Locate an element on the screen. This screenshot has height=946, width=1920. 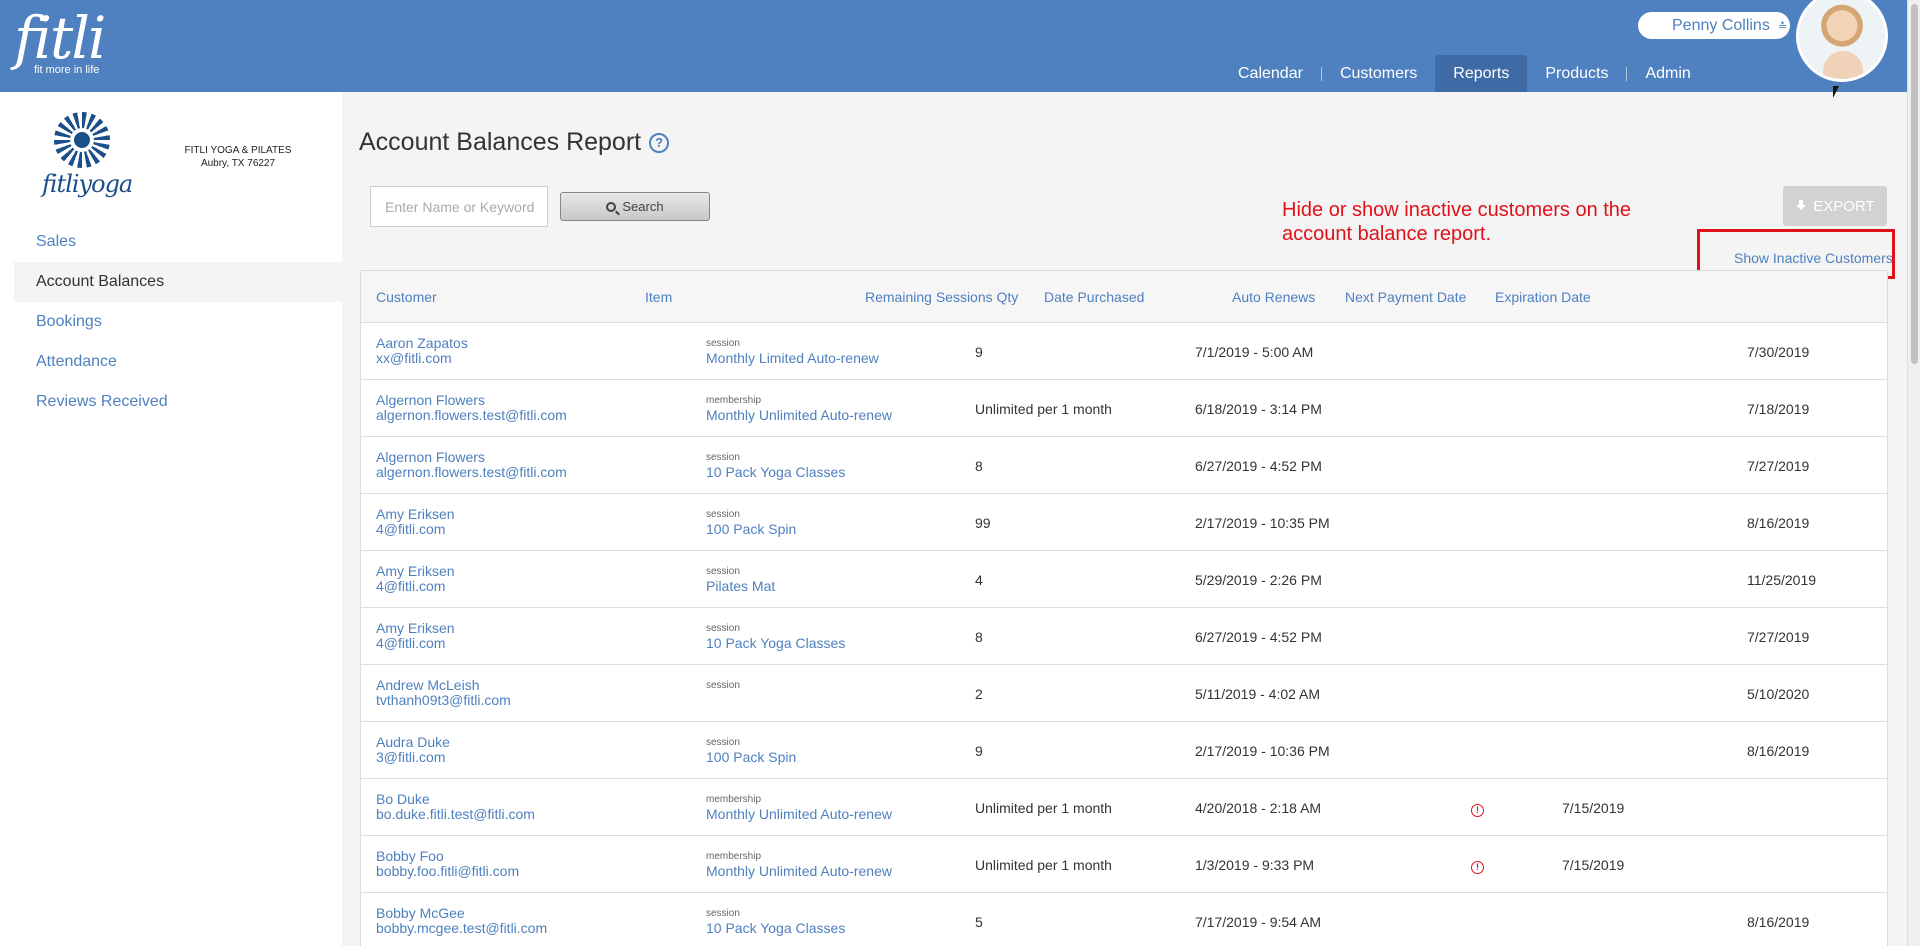
column-header-remaining-sessions-qty: Remaining Sessions Qty is located at coordinates (941, 297).